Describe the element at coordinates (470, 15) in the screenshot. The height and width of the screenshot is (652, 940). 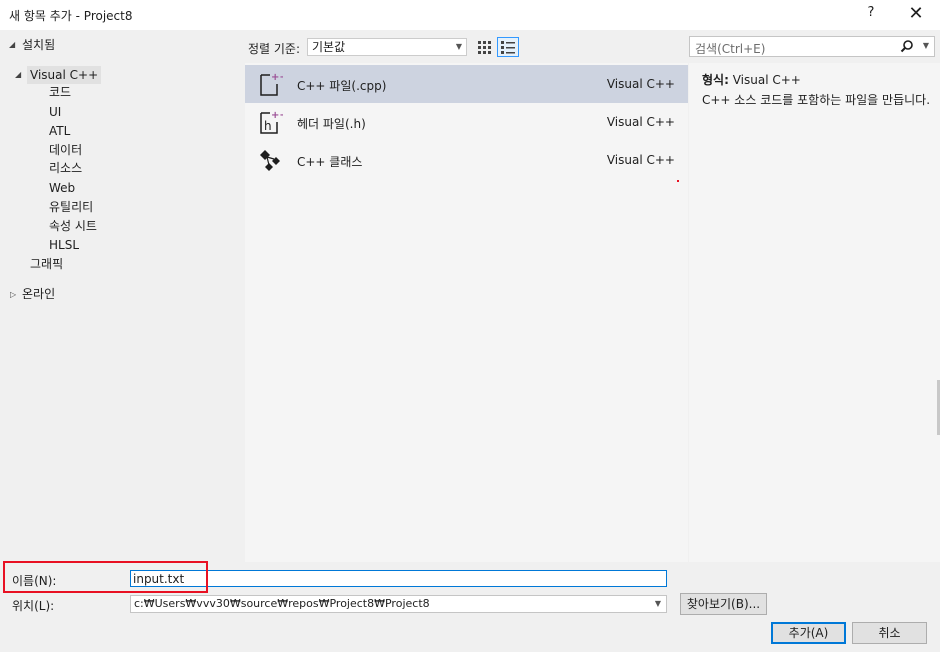
I see `title-bar: 새 항목 추가 - Project8 ? ✕` at that location.